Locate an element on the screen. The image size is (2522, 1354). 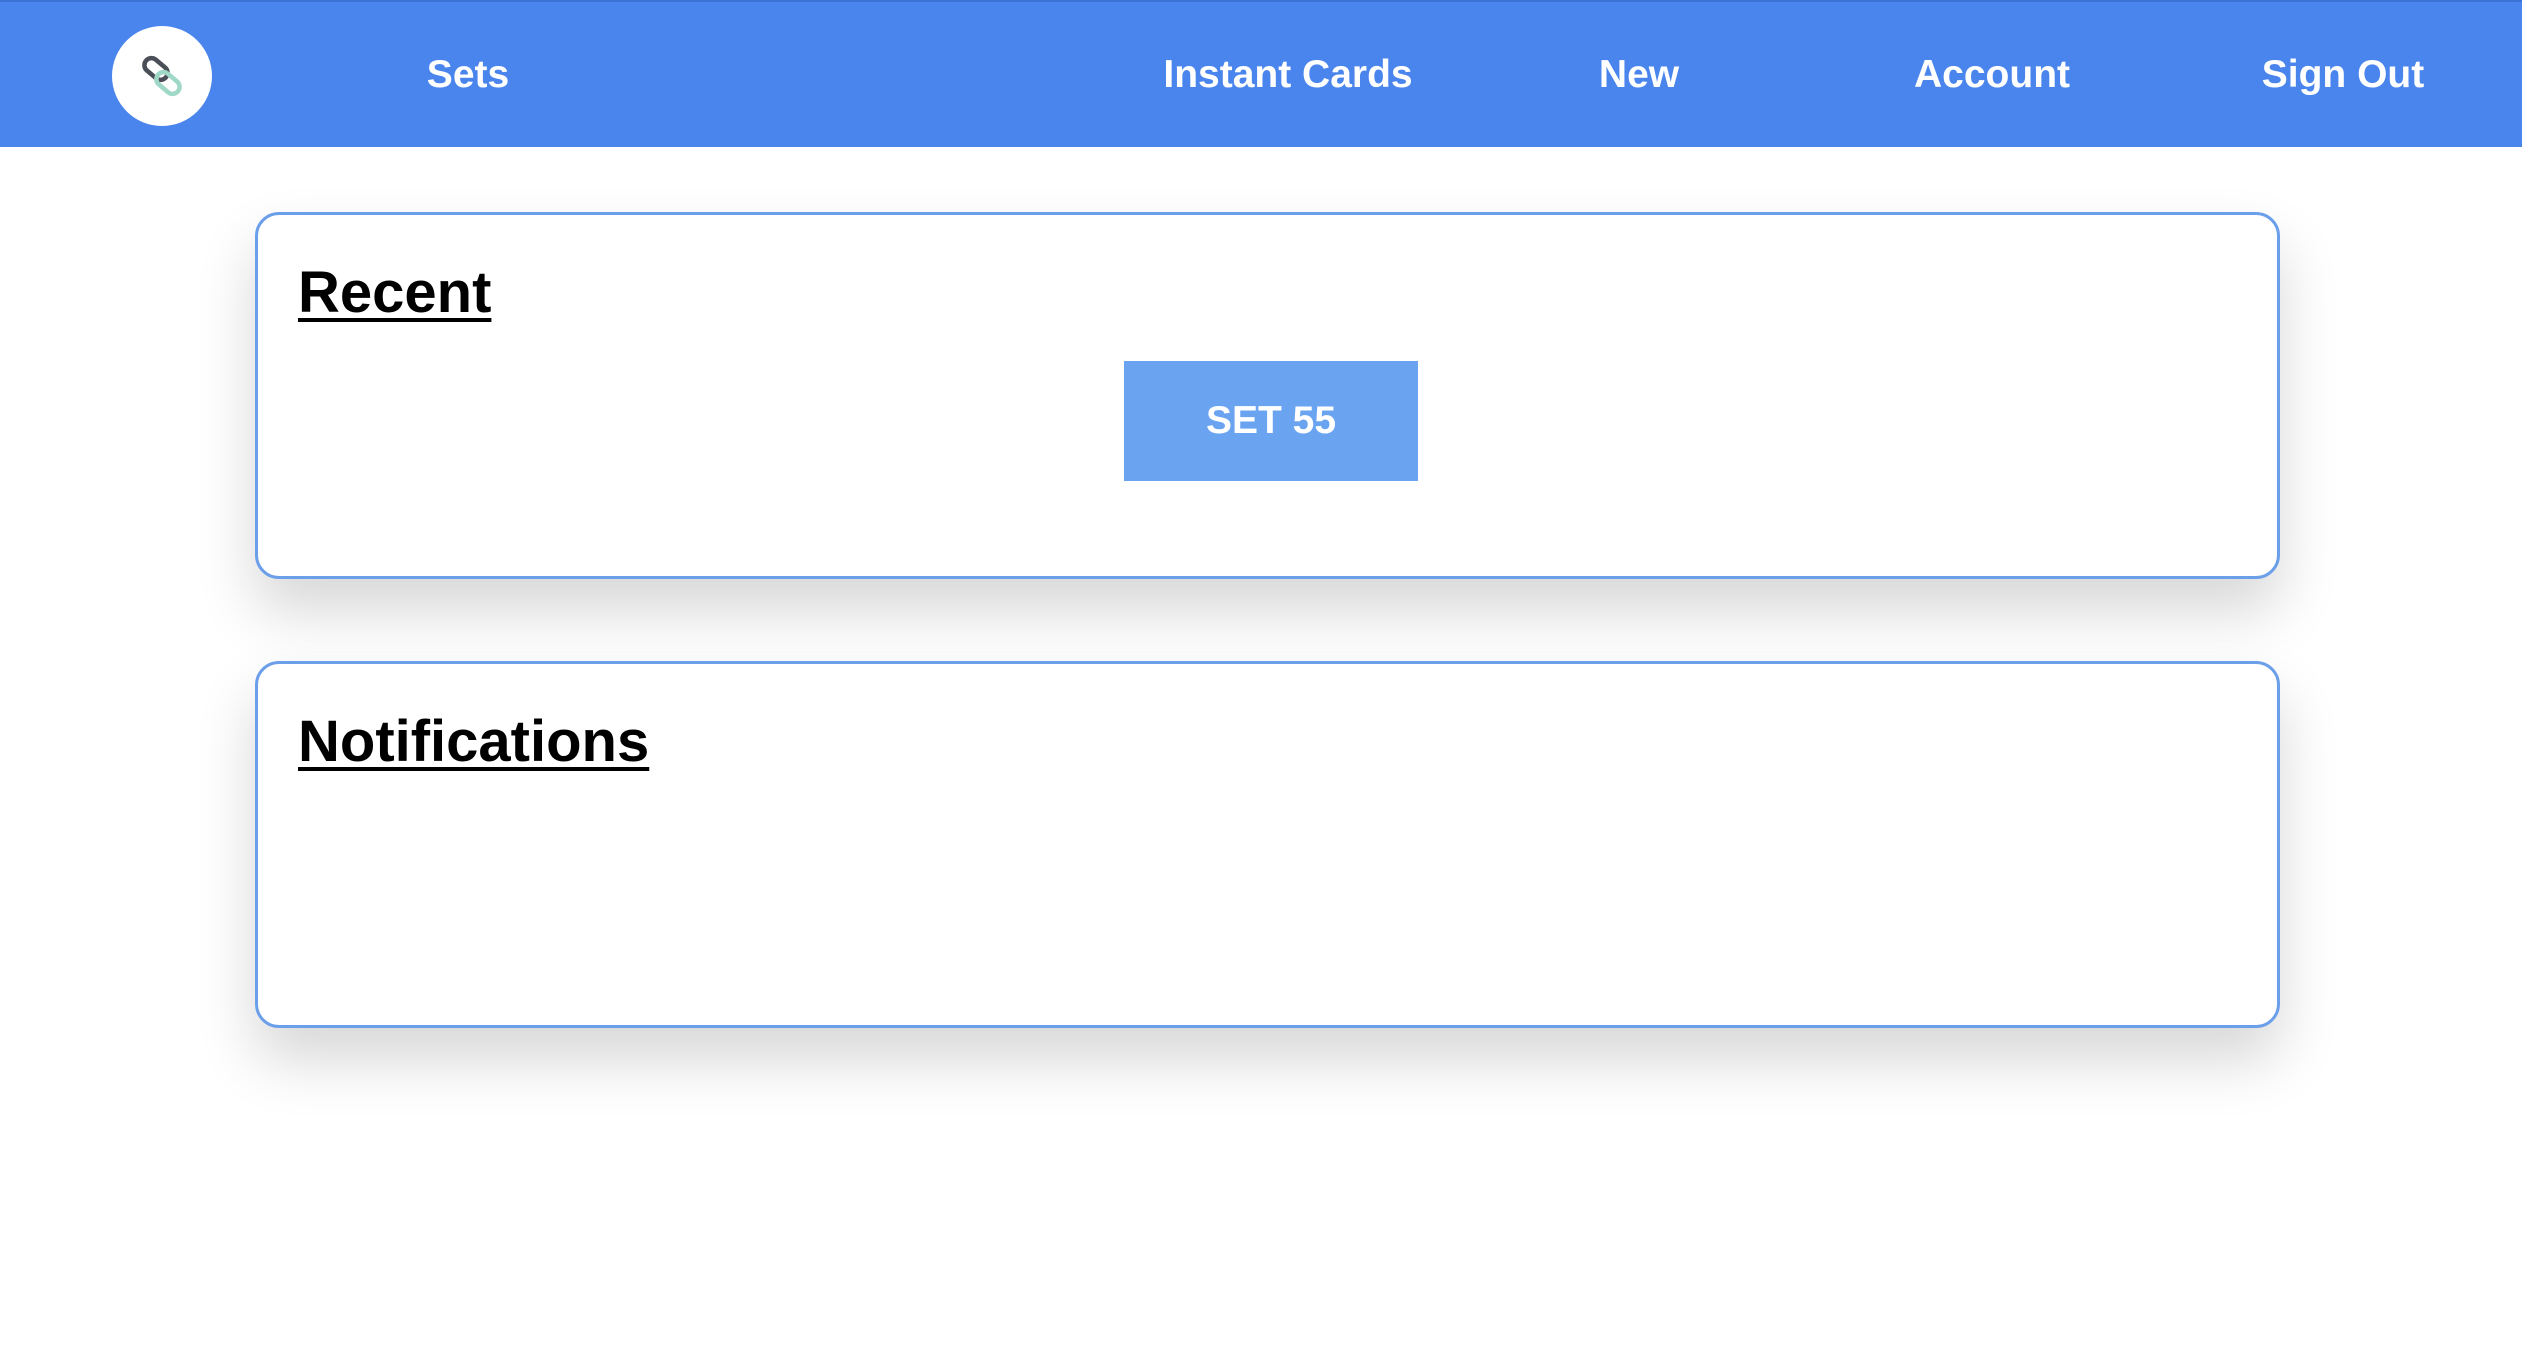
nav-sets: Sets is located at coordinates (468, 75).